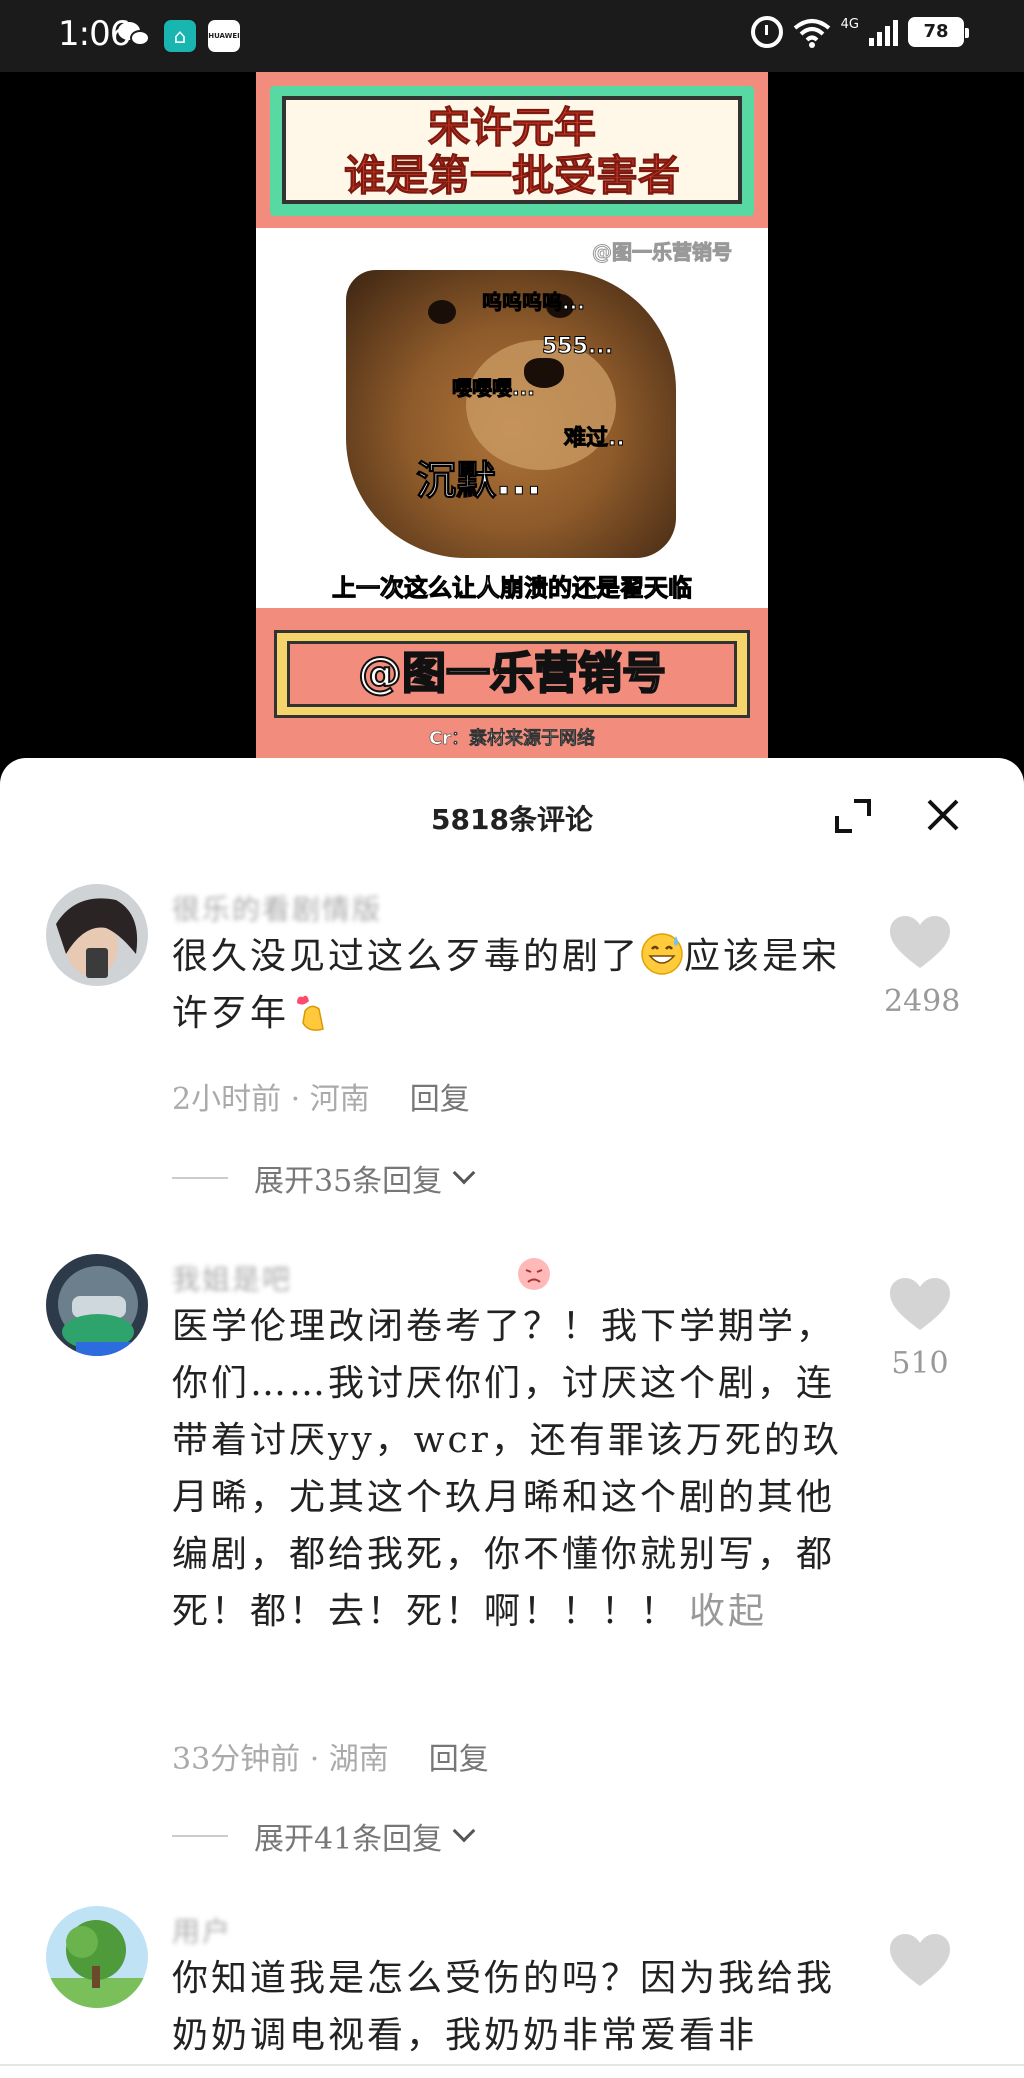 The height and width of the screenshot is (2078, 1024). Describe the element at coordinates (511, 175) in the screenshot. I see `poster-title-line2: 谁是第一批受害者` at that location.